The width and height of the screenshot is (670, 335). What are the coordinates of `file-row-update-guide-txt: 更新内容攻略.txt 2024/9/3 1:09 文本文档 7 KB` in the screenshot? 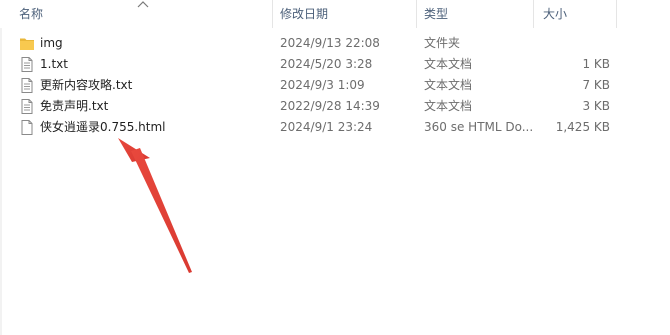 It's located at (335, 85).